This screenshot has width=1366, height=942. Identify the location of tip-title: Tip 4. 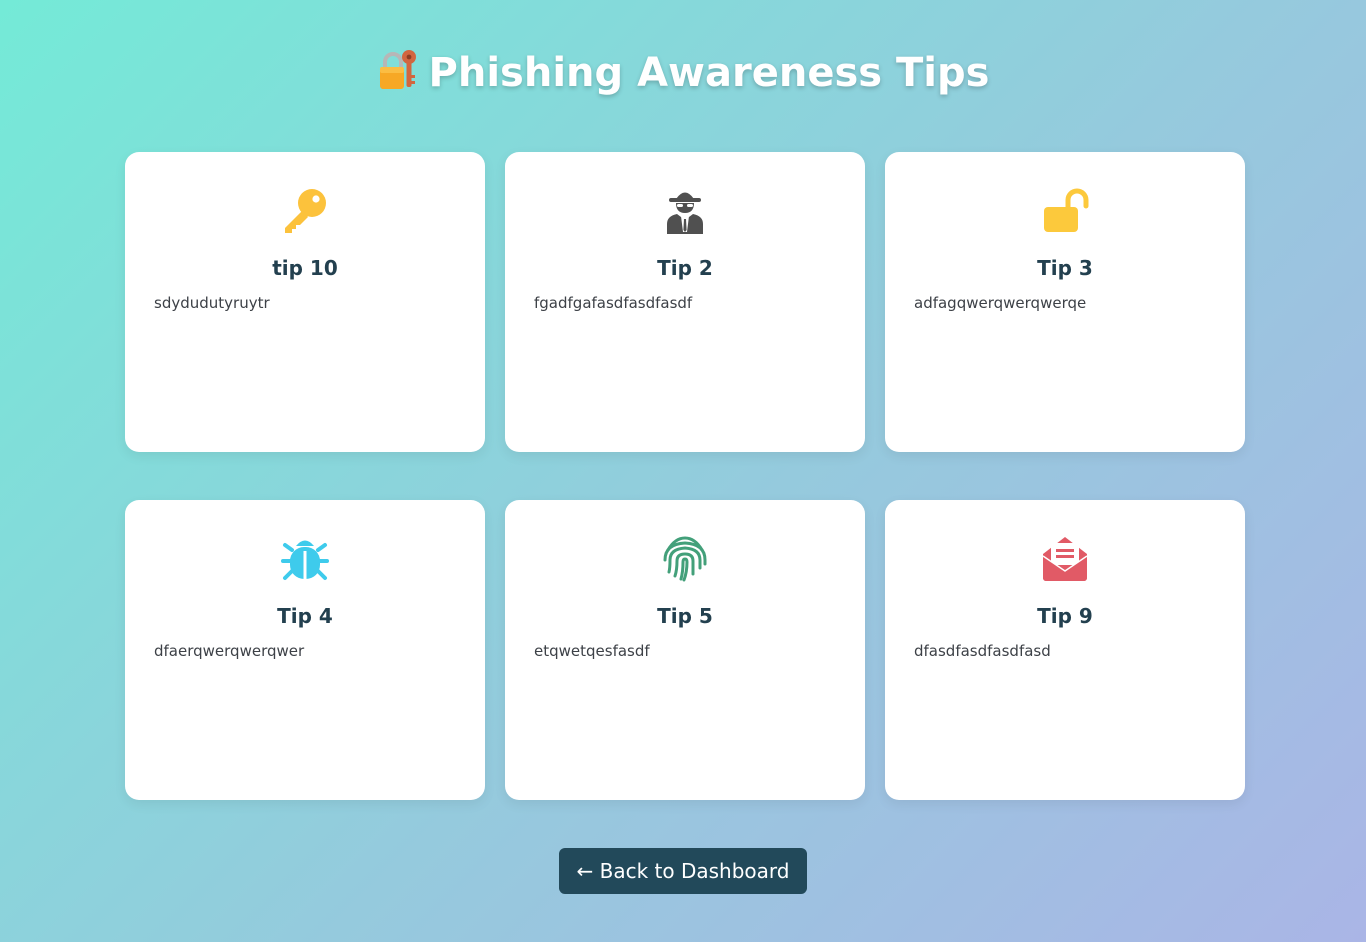
(305, 616).